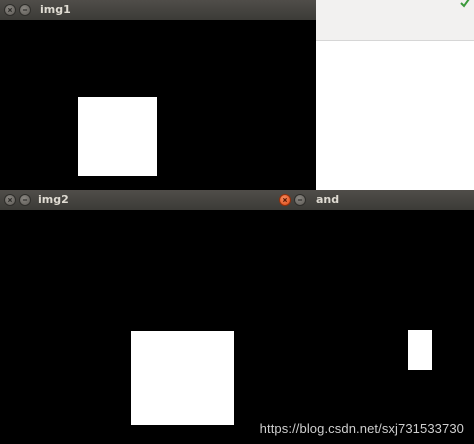  Describe the element at coordinates (328, 199) in the screenshot. I see `and-title: and` at that location.